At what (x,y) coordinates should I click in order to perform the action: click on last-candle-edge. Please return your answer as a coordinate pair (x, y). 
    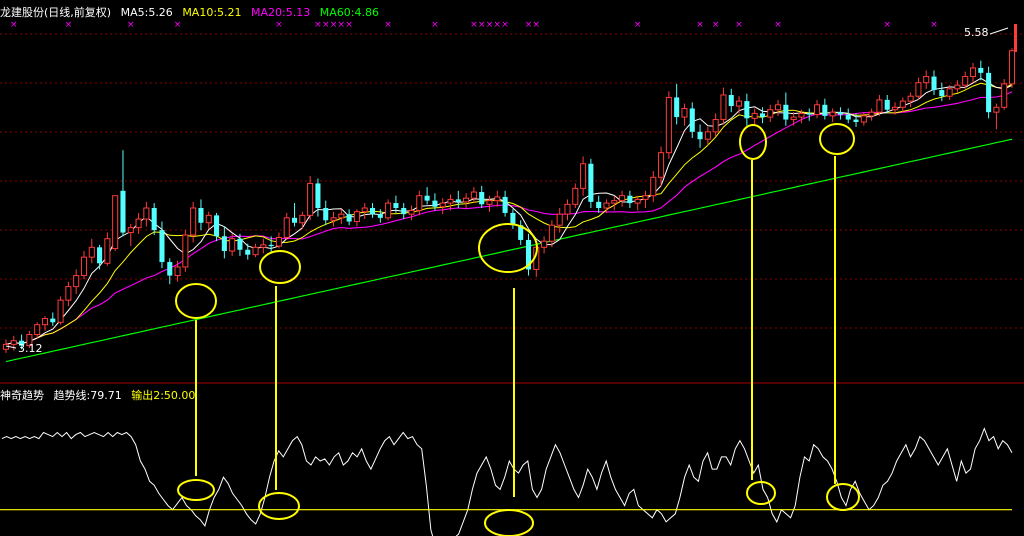
    Looking at the image, I should click on (1015, 38).